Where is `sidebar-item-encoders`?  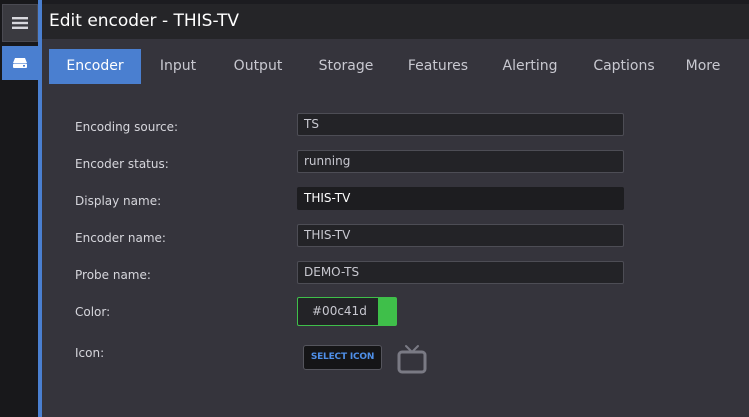
sidebar-item-encoders is located at coordinates (20, 63).